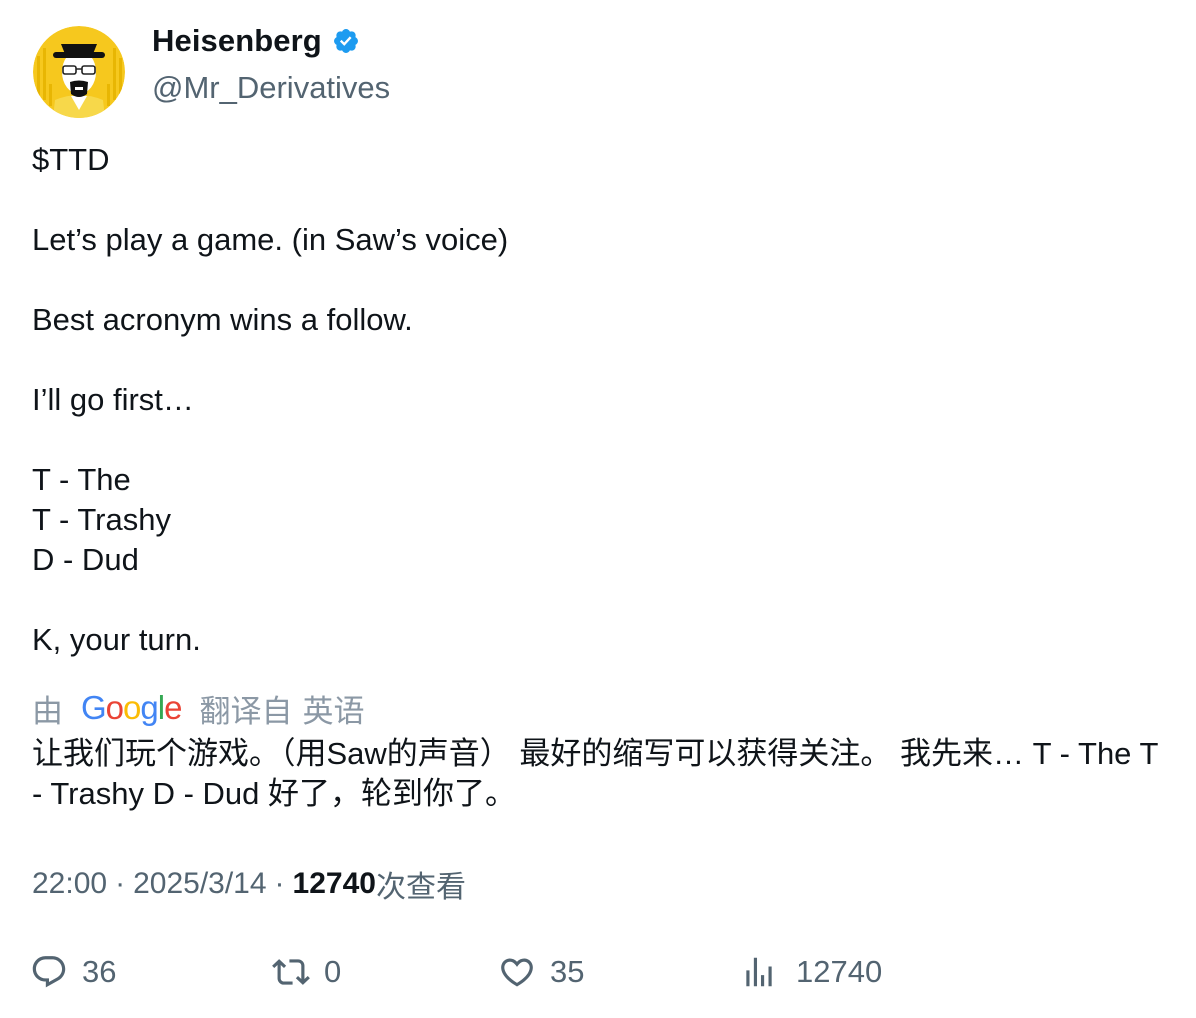 Image resolution: width=1196 pixels, height=1018 pixels. What do you see at coordinates (333, 971) in the screenshot?
I see `retweet-count: 0` at bounding box center [333, 971].